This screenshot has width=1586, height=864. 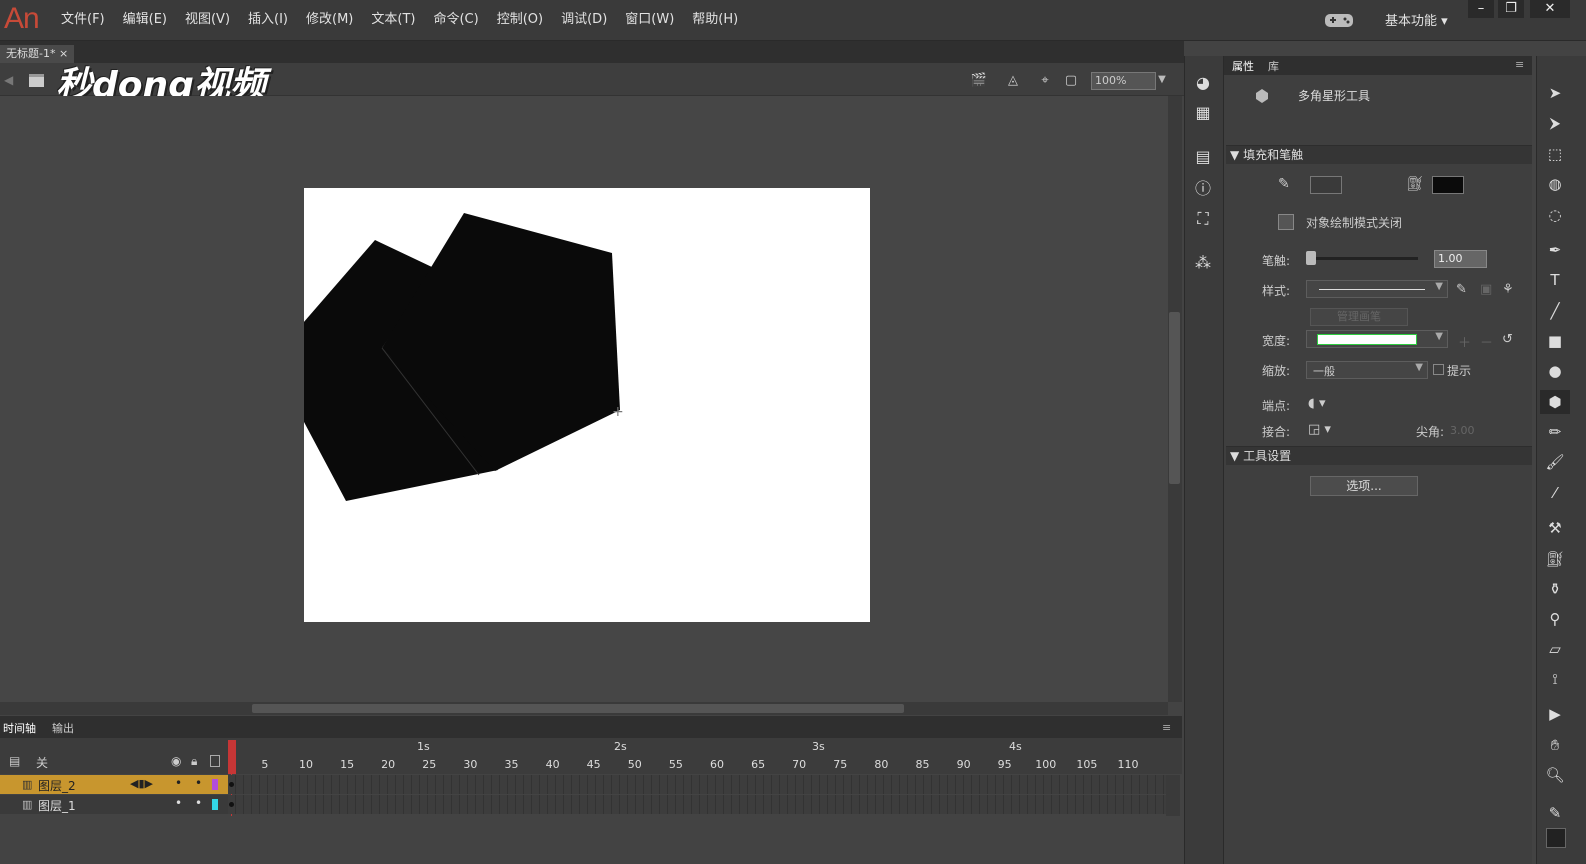 I want to click on eraser-tool-icon: ▱, so click(x=1555, y=649).